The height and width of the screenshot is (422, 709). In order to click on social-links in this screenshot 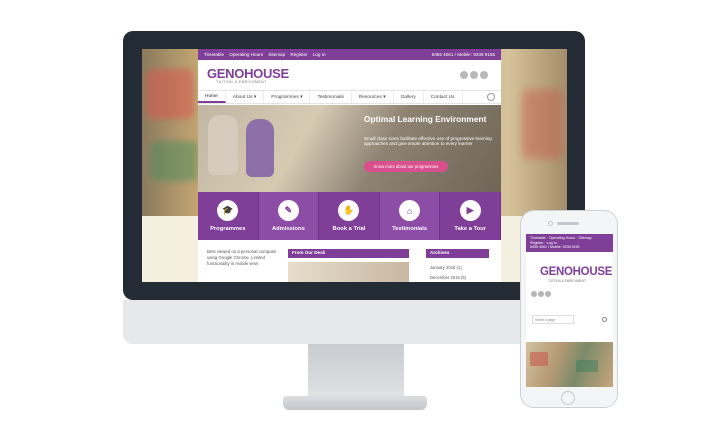, I will do `click(474, 75)`.